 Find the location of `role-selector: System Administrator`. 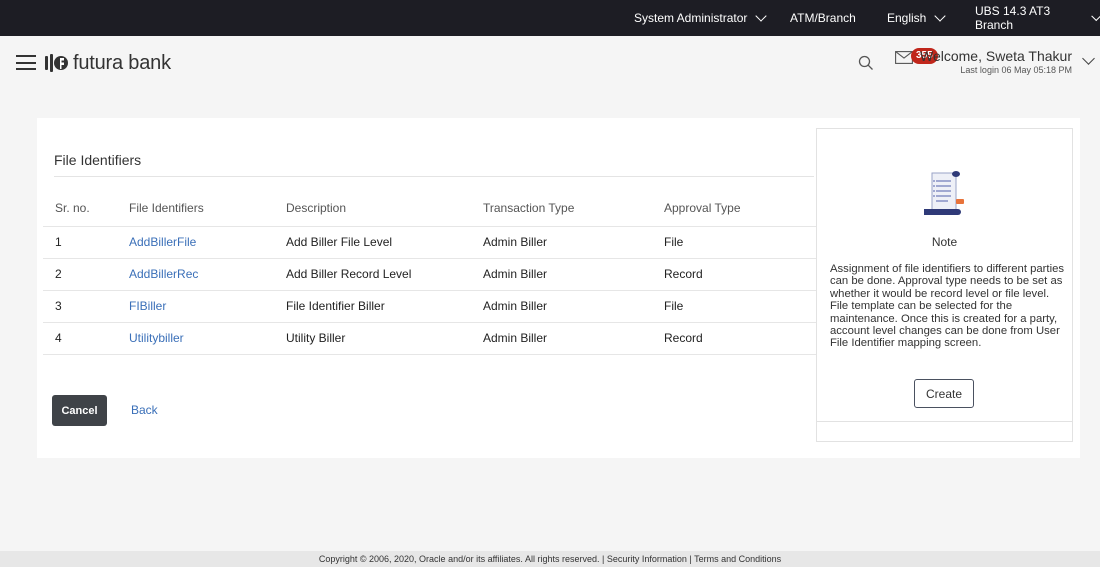

role-selector: System Administrator is located at coordinates (701, 18).